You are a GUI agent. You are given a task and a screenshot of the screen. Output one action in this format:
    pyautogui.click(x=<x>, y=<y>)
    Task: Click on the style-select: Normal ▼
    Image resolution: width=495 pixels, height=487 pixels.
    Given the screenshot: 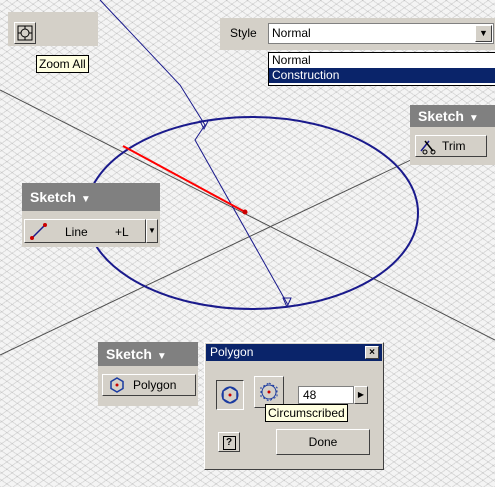 What is the action you would take?
    pyautogui.click(x=381, y=33)
    